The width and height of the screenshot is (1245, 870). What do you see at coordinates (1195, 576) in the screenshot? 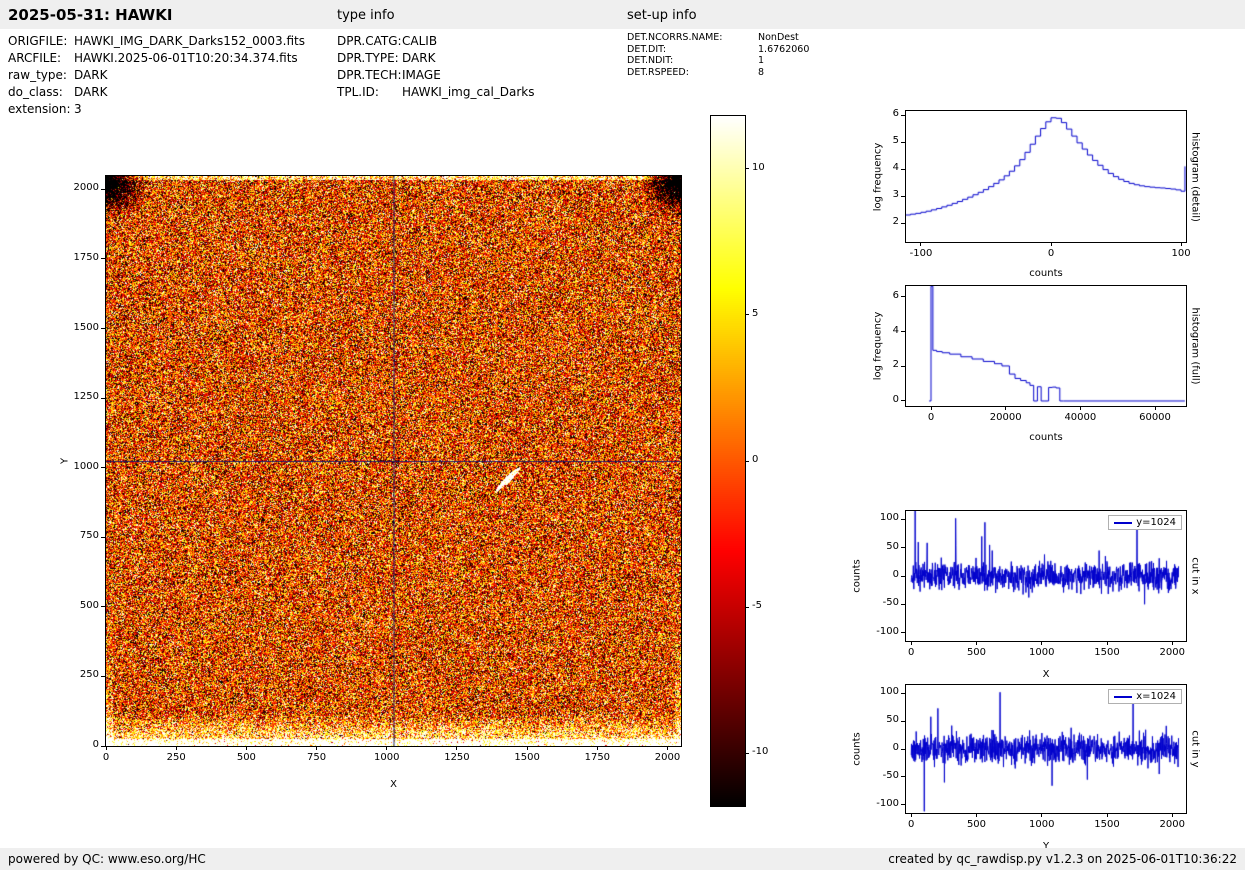
I see `right-axis-label: cut in x` at bounding box center [1195, 576].